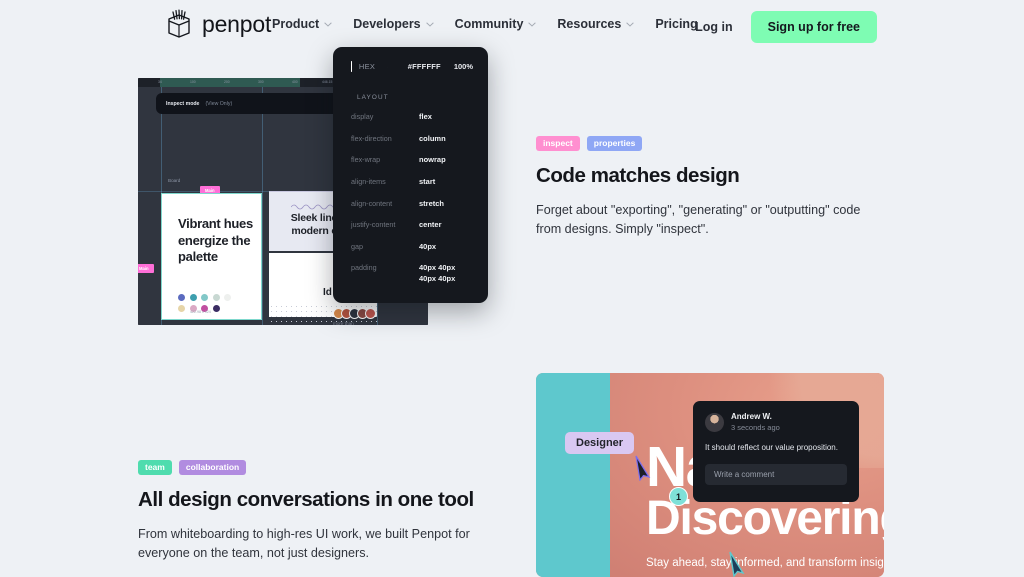  I want to click on property-value: nowrap, so click(432, 160).